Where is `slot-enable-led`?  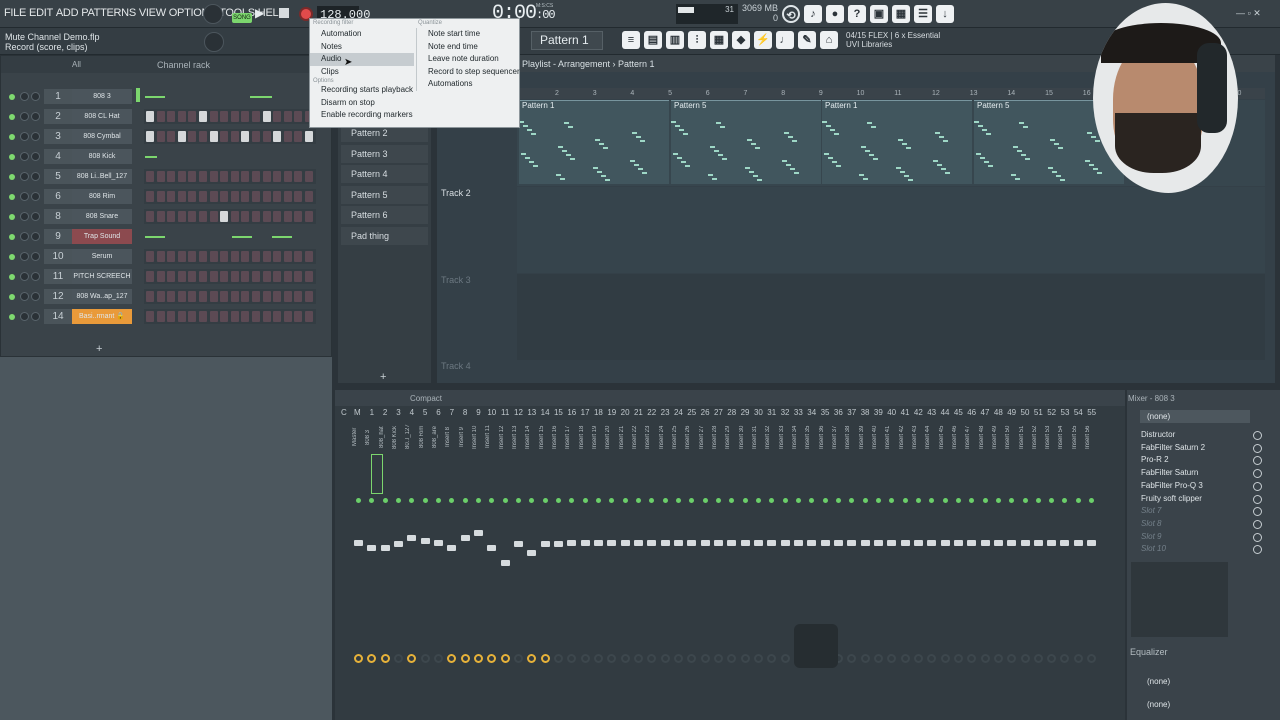 slot-enable-led is located at coordinates (1257, 524).